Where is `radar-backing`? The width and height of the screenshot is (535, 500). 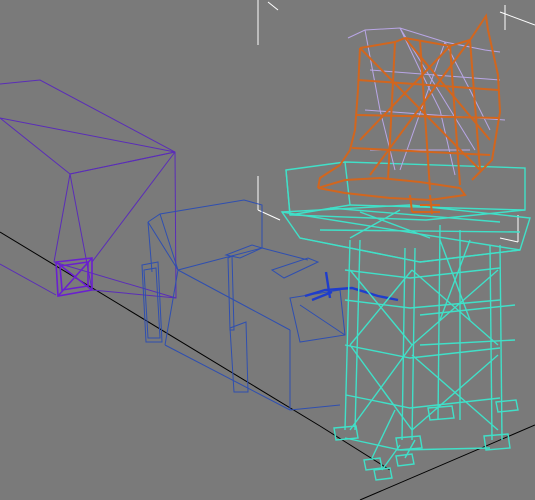 radar-backing is located at coordinates (426, 101).